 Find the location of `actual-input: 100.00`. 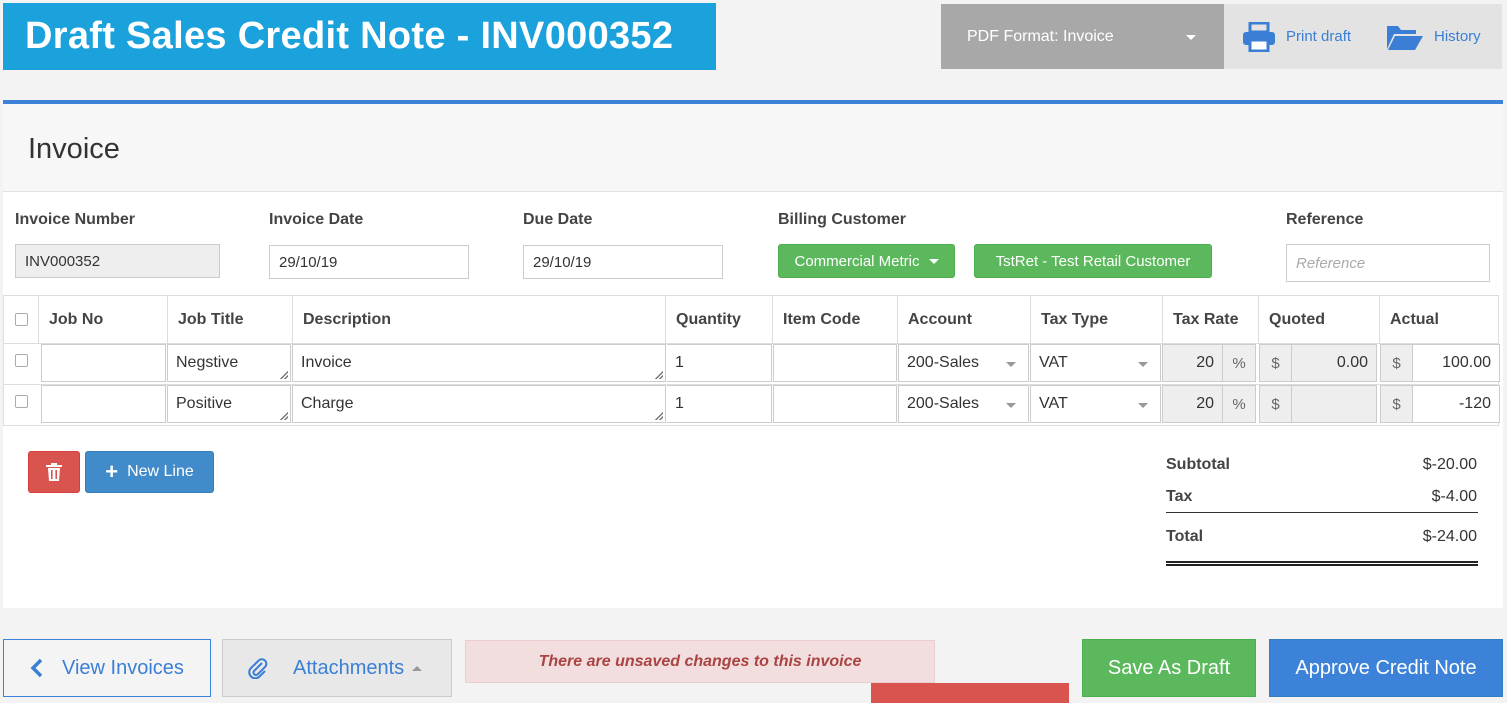

actual-input: 100.00 is located at coordinates (1456, 363).